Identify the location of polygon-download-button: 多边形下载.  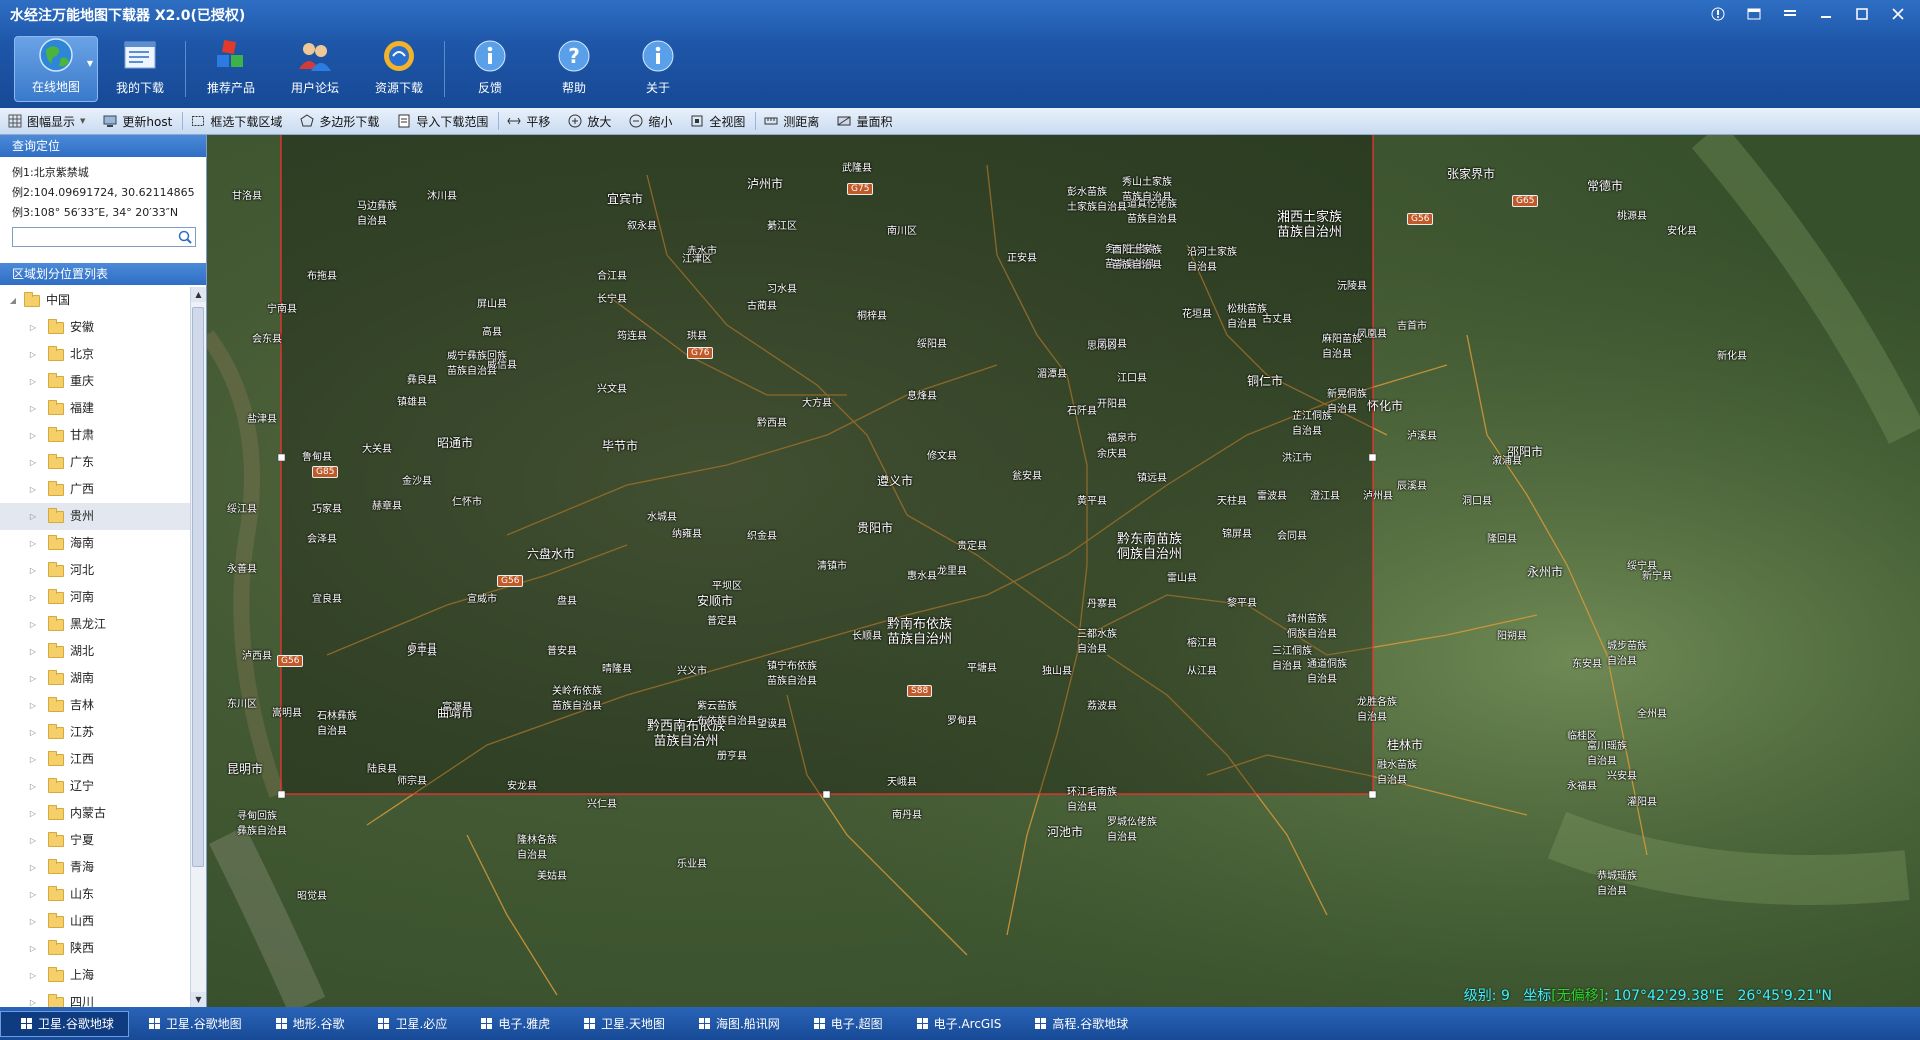
(340, 121).